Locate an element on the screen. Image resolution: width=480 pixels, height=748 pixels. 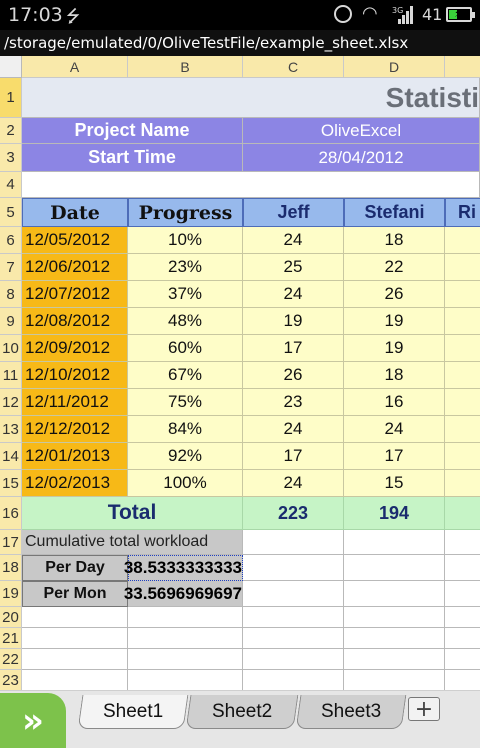
total-next-column is located at coordinates (462, 513).